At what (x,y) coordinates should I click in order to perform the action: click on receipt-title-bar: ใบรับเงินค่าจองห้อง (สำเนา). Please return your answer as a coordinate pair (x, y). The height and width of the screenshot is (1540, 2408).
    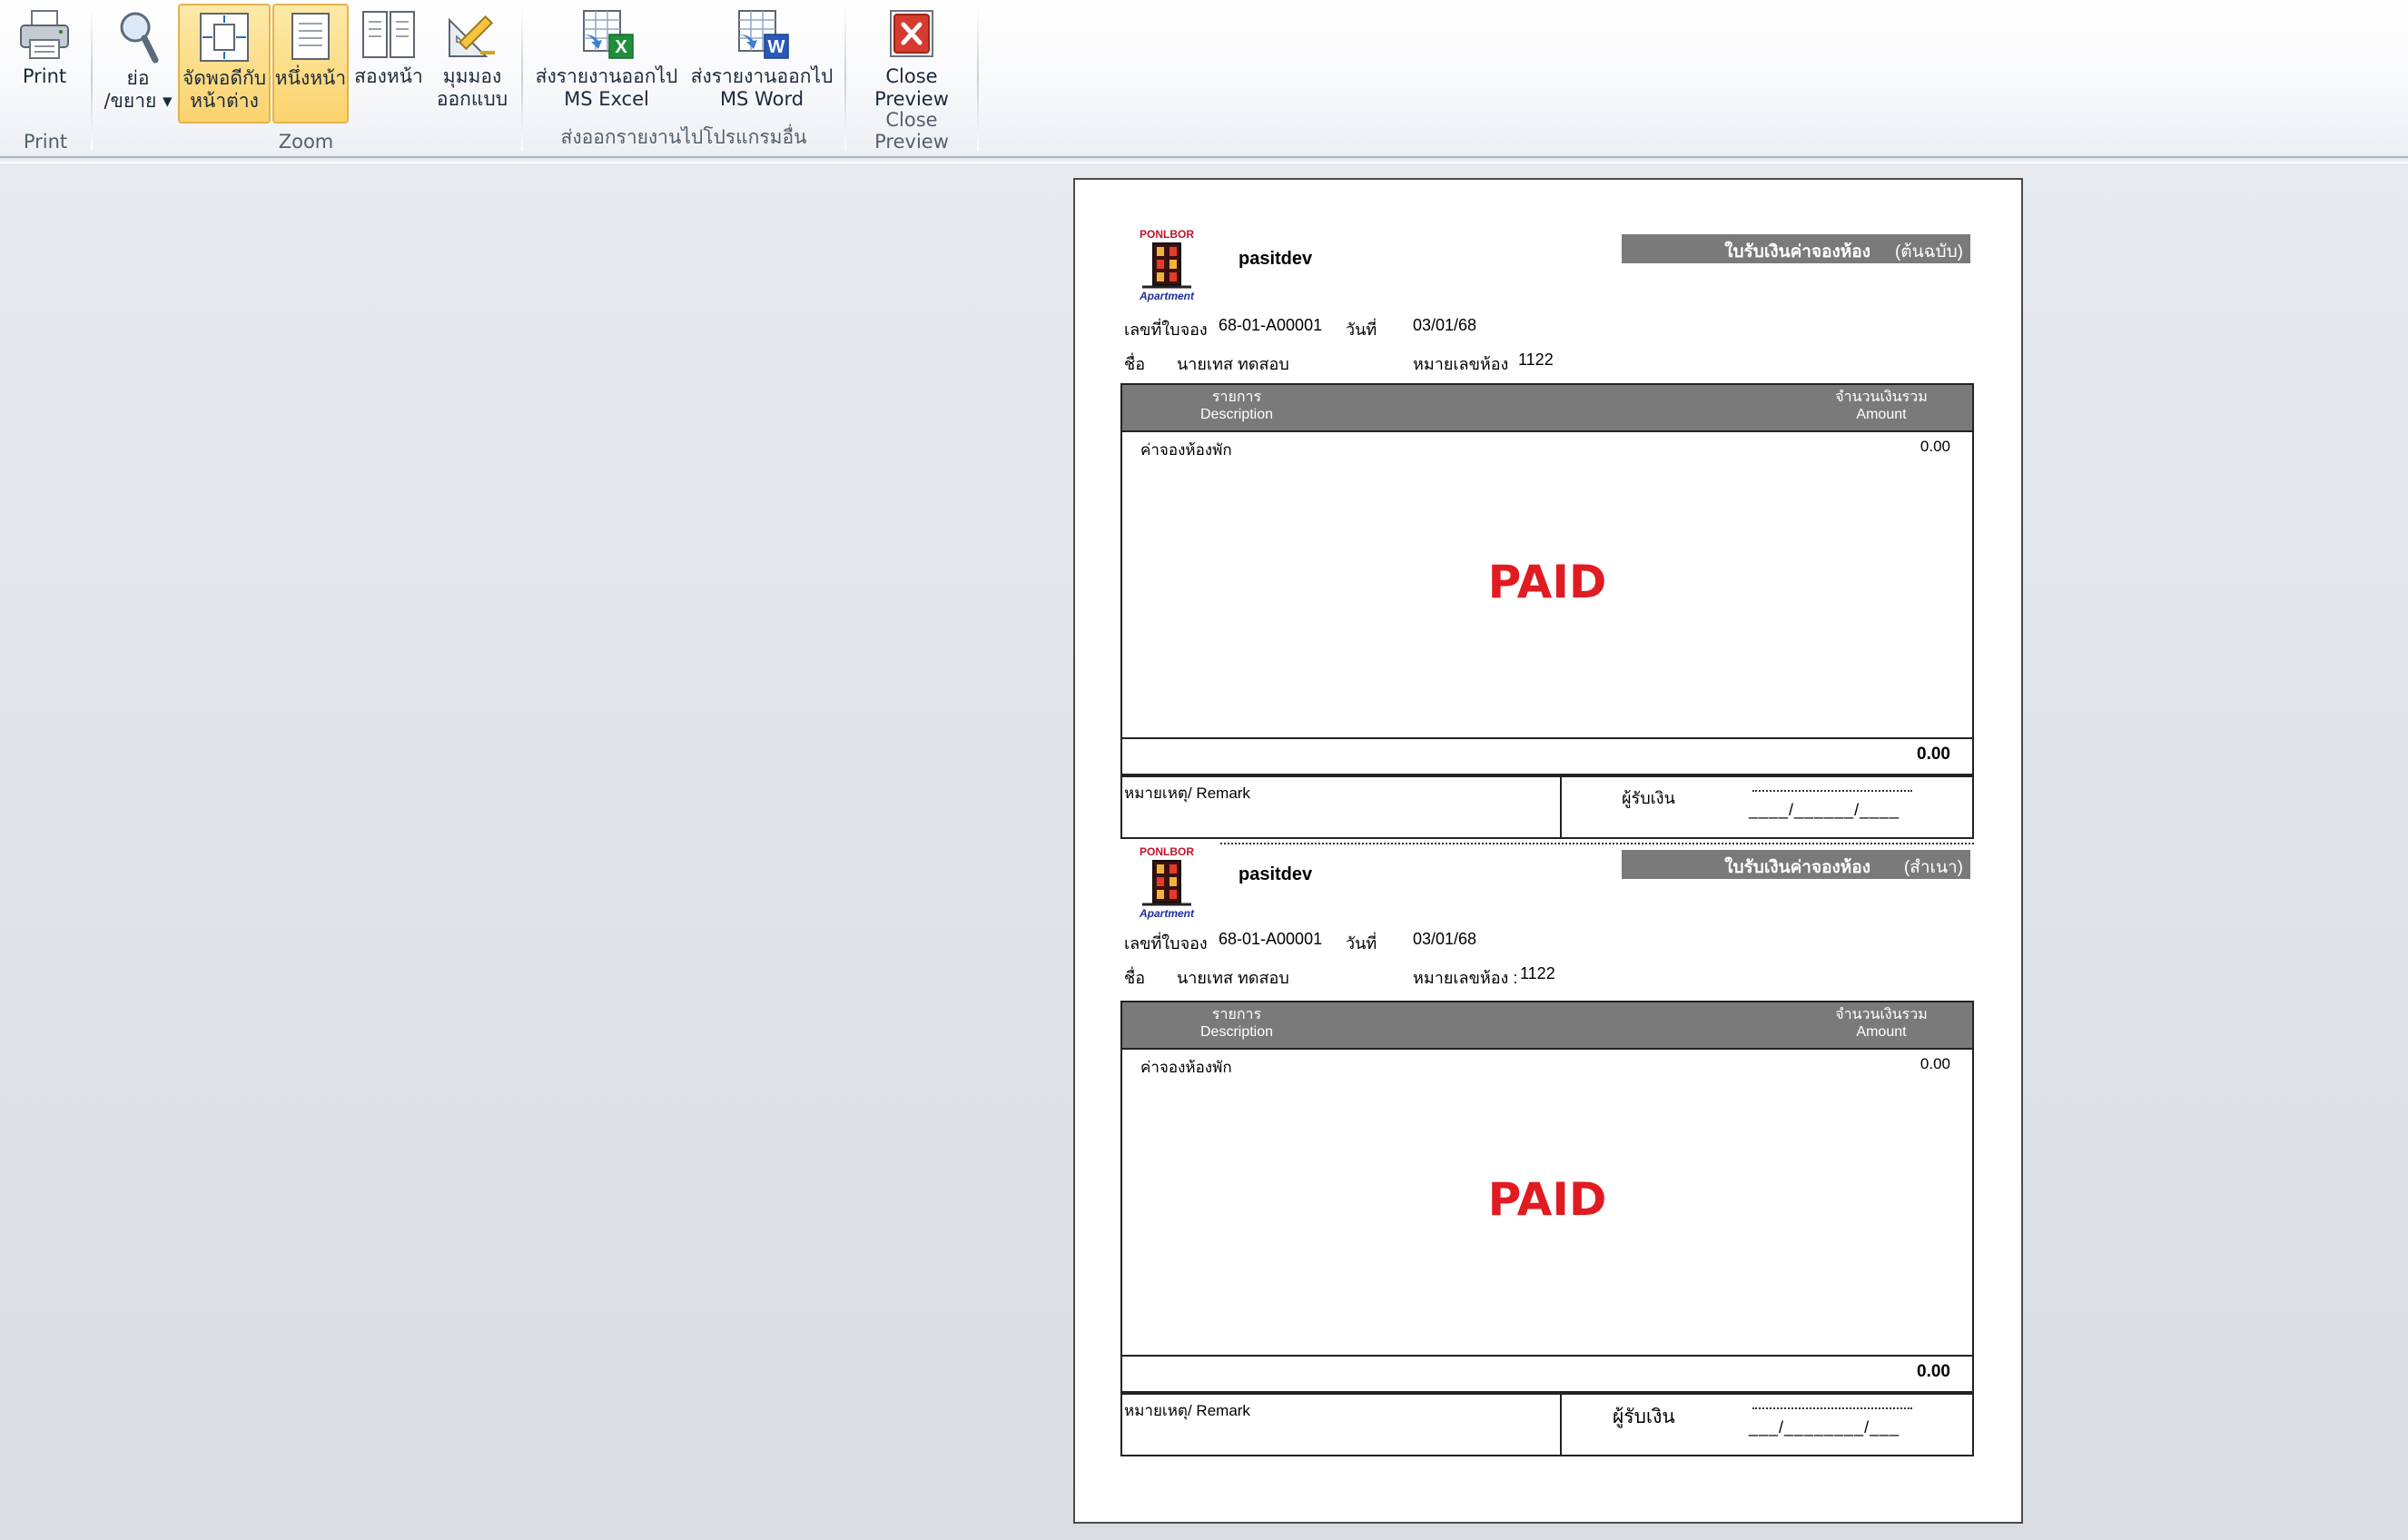
    Looking at the image, I should click on (1796, 864).